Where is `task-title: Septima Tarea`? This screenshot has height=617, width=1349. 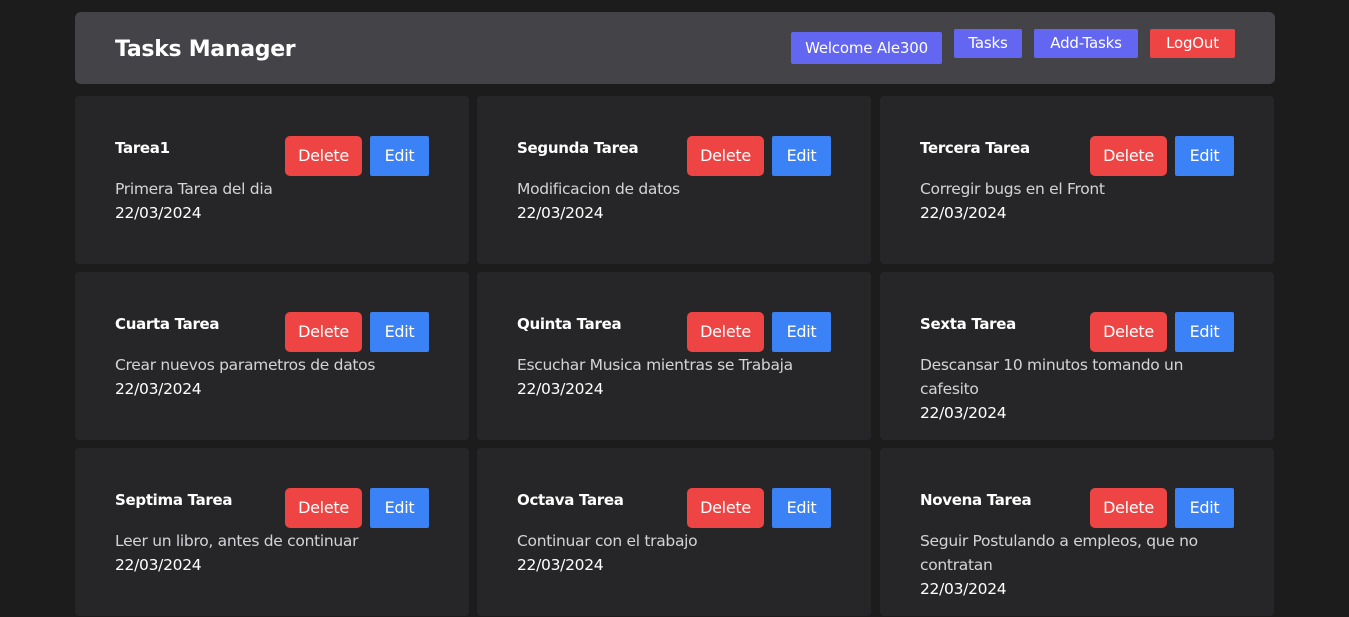 task-title: Septima Tarea is located at coordinates (174, 500).